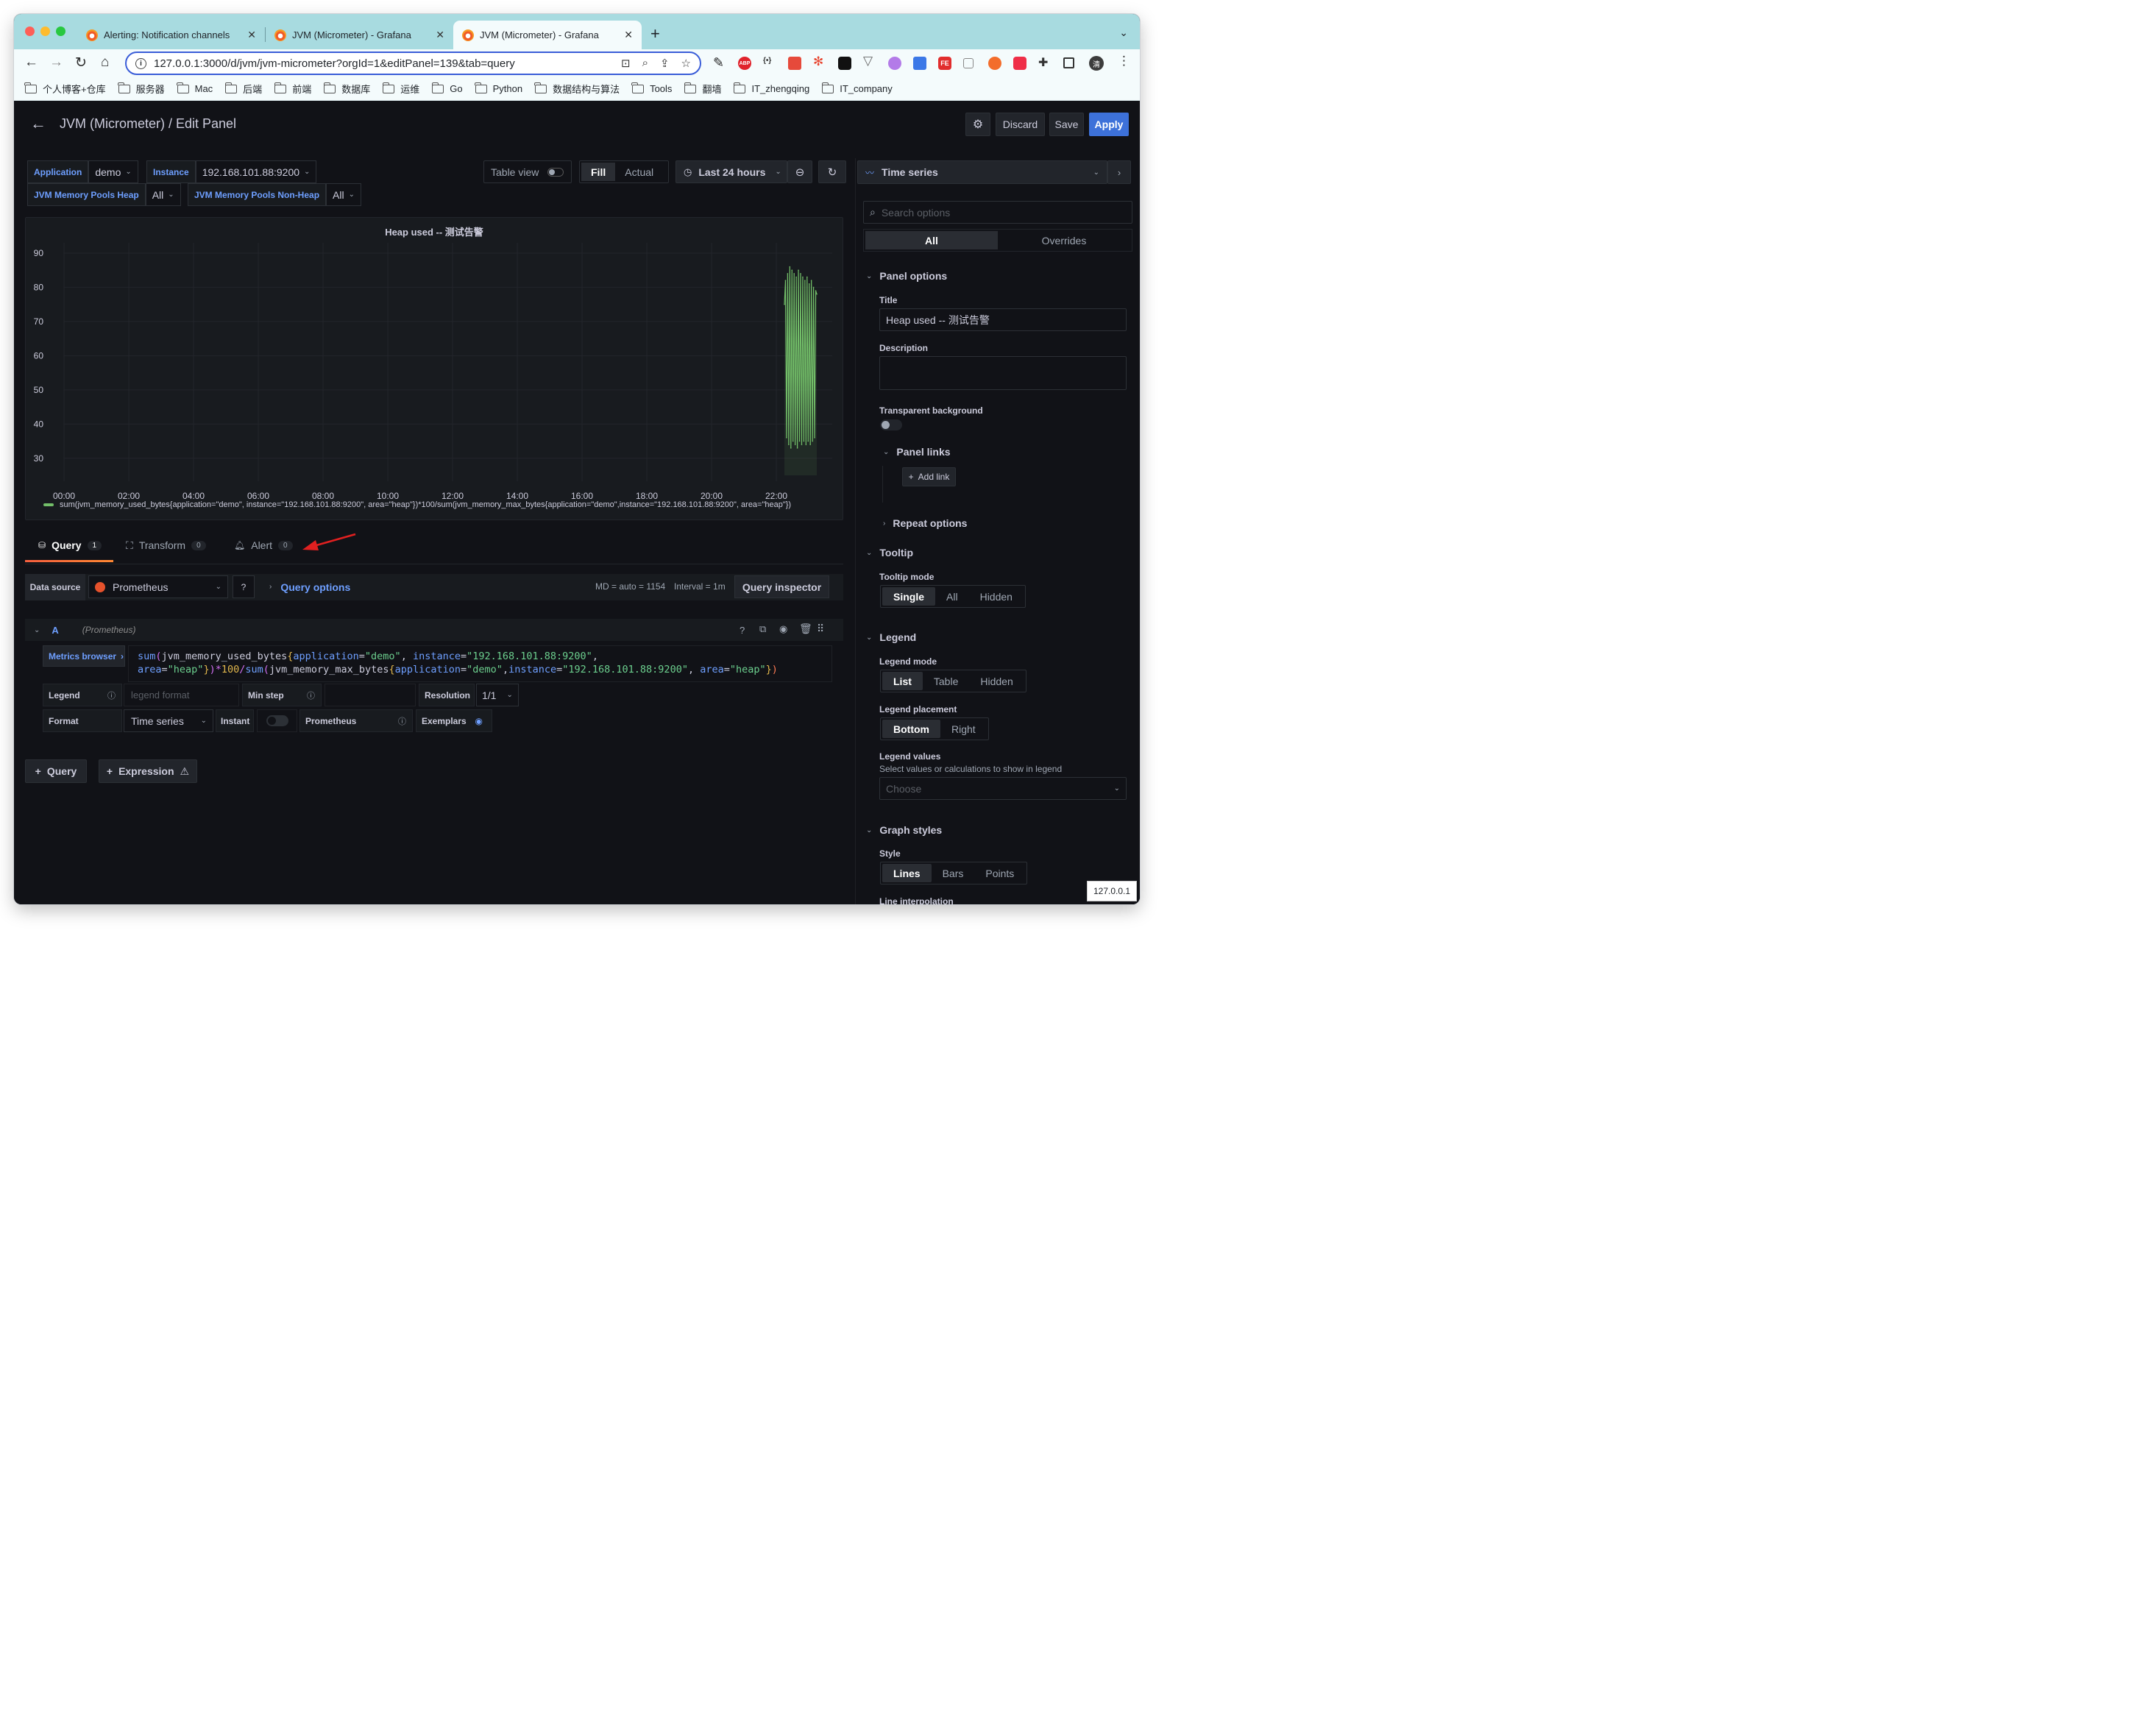  Describe the element at coordinates (651, 88) in the screenshot. I see `bookmark-folder: Tools` at that location.